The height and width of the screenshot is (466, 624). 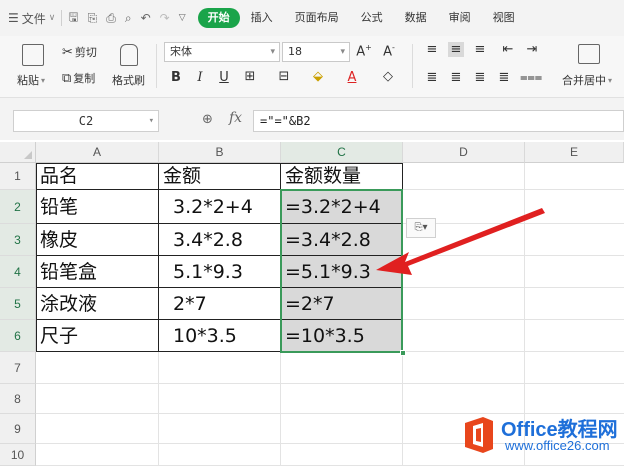 I want to click on print-preview-icon: ⌕, so click(x=128, y=18).